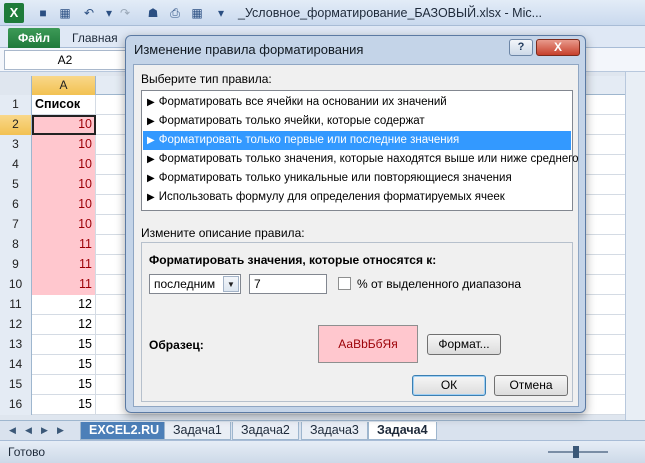  What do you see at coordinates (16, 325) in the screenshot?
I see `row-header: 12` at bounding box center [16, 325].